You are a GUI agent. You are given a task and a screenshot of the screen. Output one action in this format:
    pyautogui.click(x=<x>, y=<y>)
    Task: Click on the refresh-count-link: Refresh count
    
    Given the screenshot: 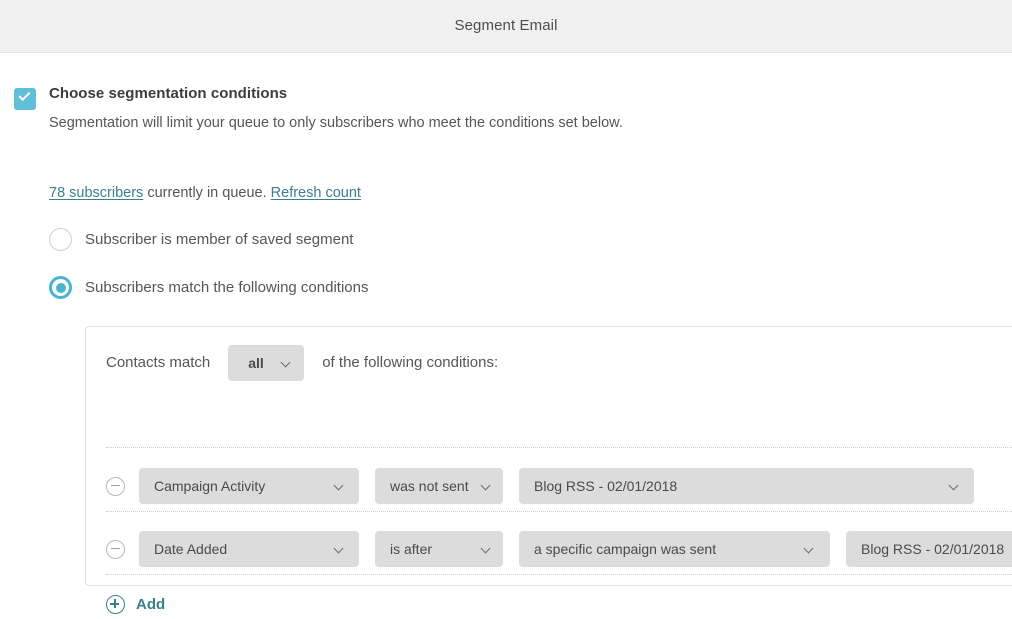 What is the action you would take?
    pyautogui.click(x=316, y=193)
    